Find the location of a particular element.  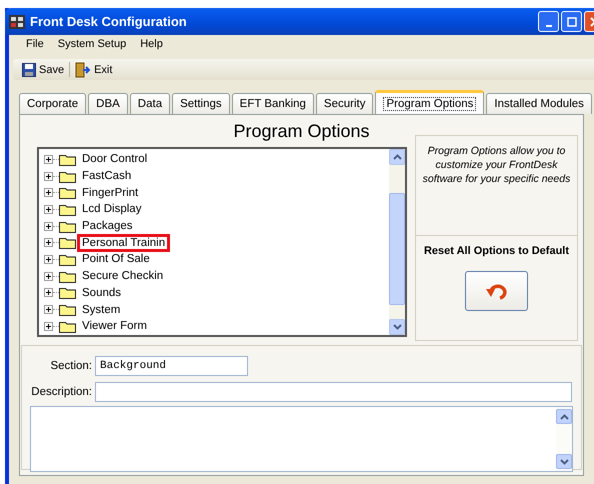

notes-field is located at coordinates (301, 439).